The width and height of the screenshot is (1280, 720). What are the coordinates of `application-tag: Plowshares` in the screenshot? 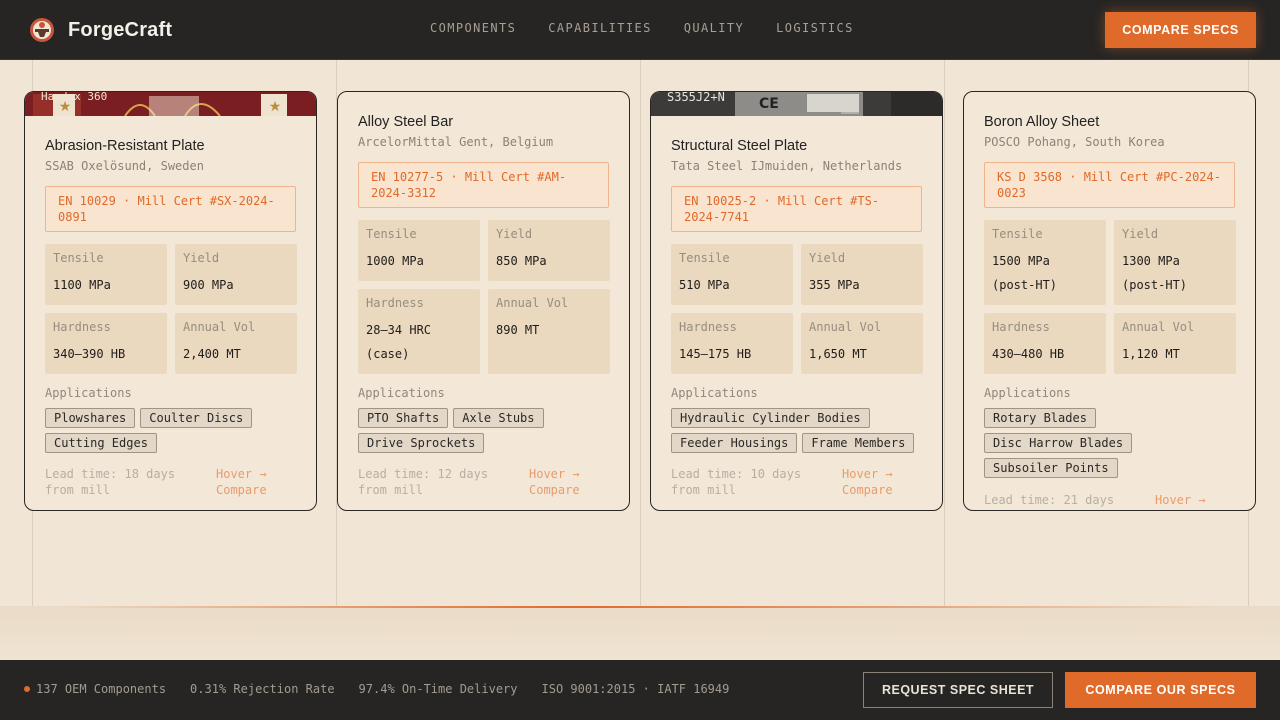 It's located at (90, 418).